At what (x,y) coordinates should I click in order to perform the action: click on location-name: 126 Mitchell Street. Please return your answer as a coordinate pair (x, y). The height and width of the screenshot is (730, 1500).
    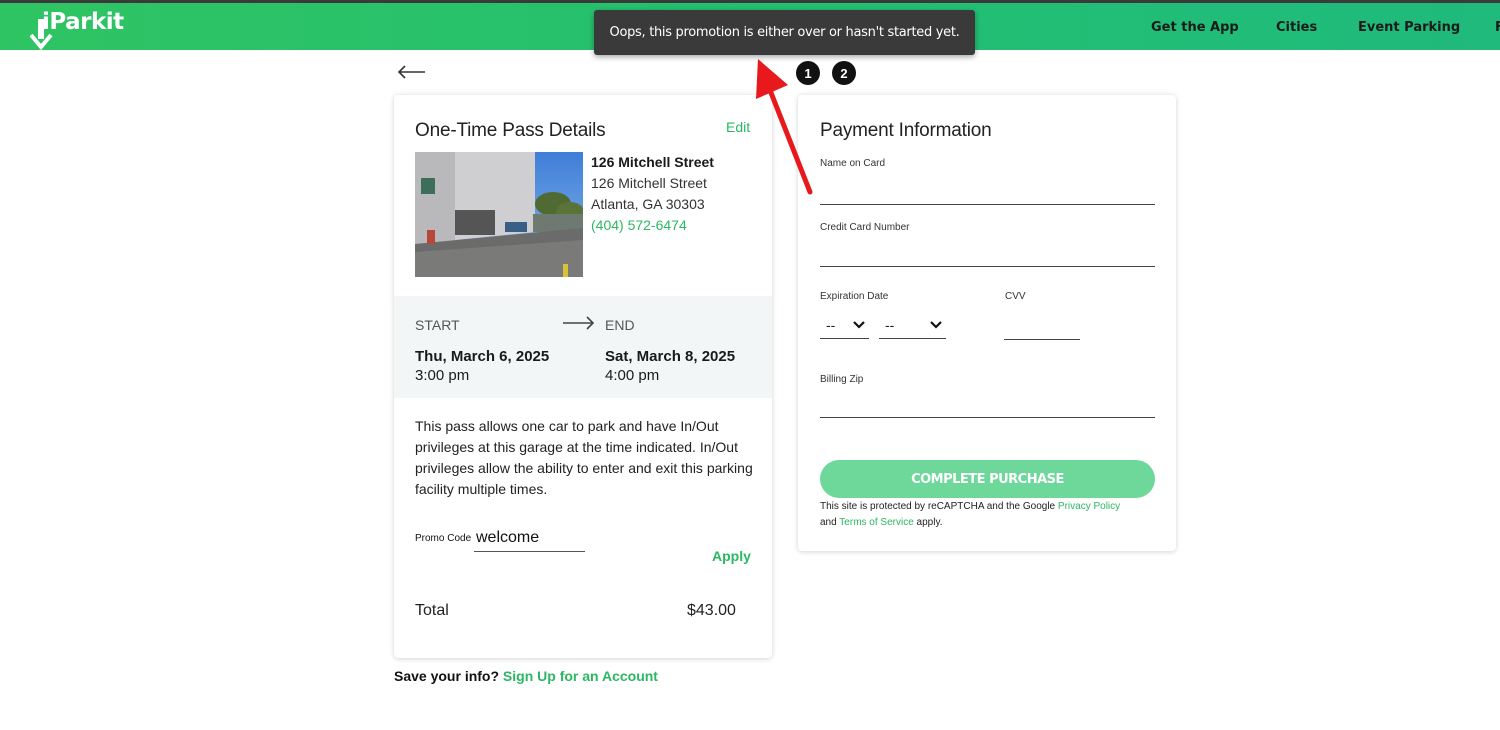
    Looking at the image, I should click on (652, 162).